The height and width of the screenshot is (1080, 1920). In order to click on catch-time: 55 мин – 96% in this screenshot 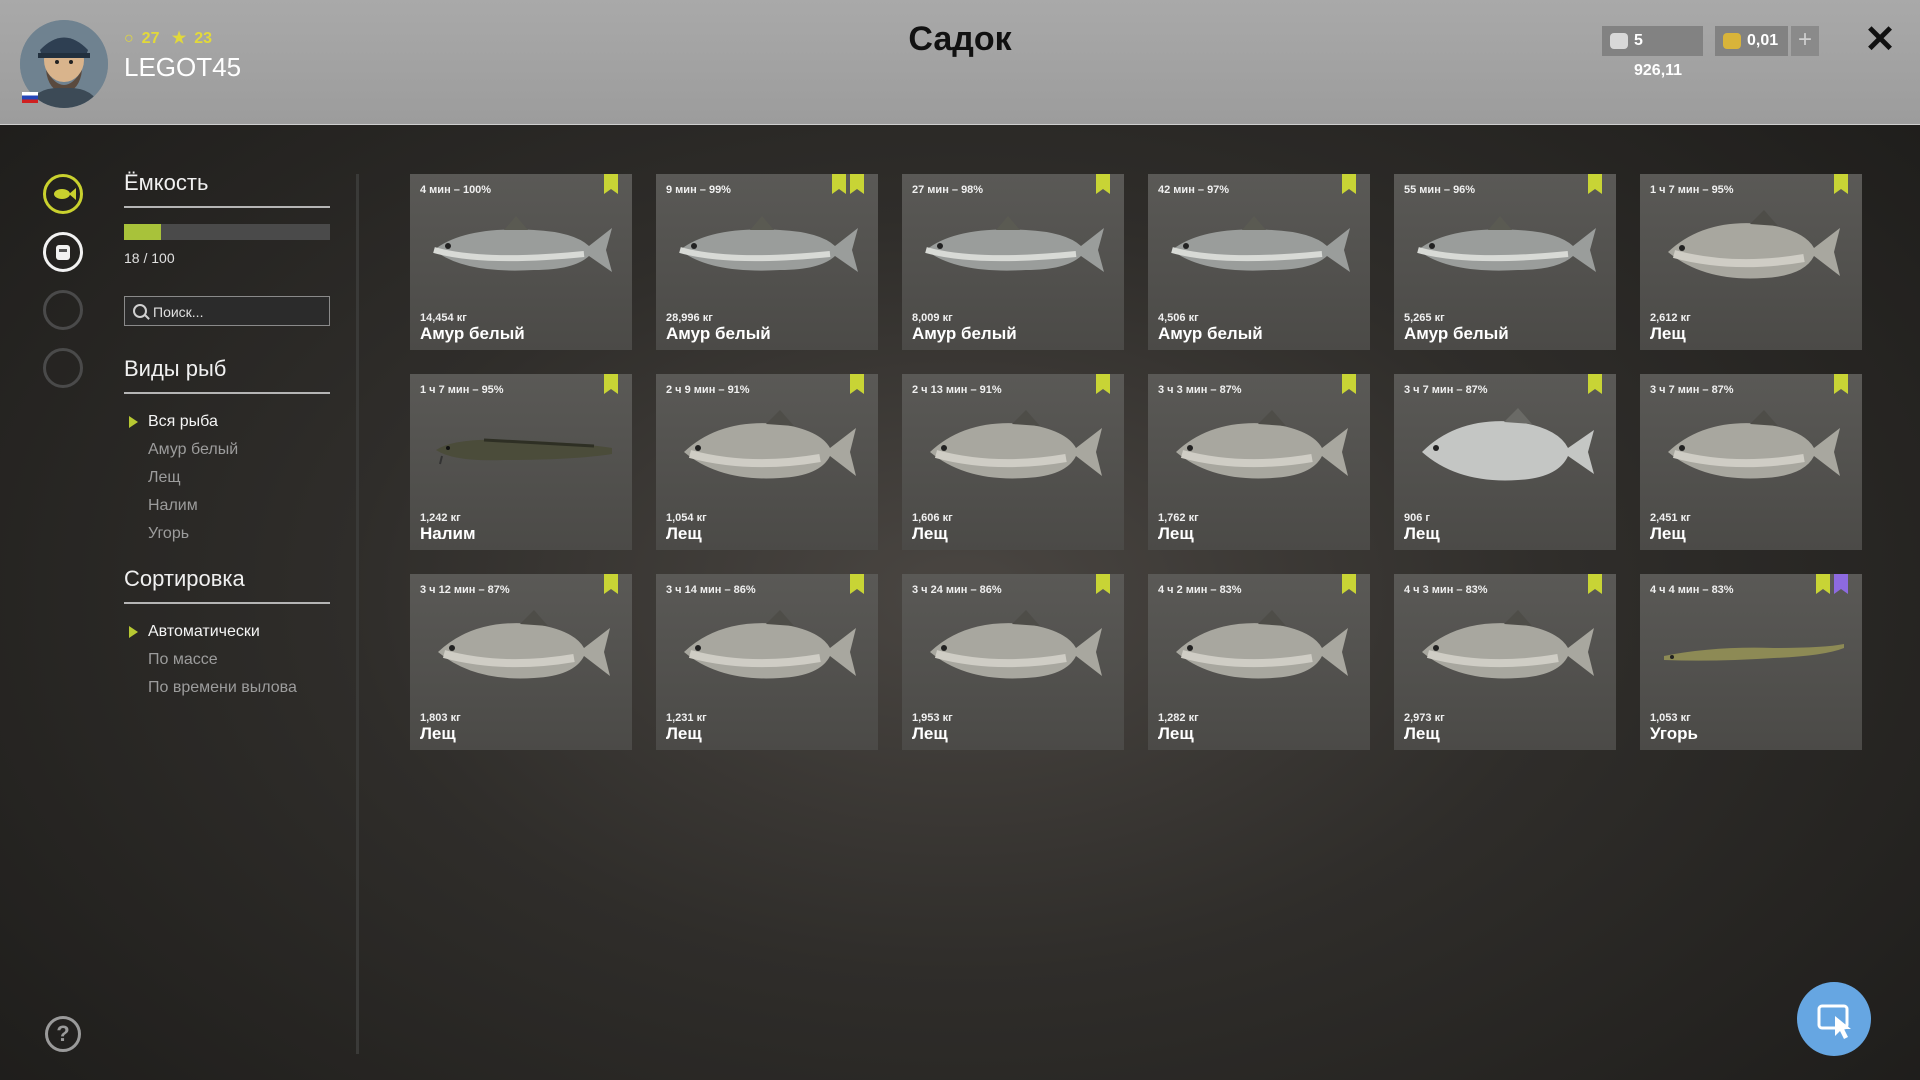, I will do `click(1440, 190)`.